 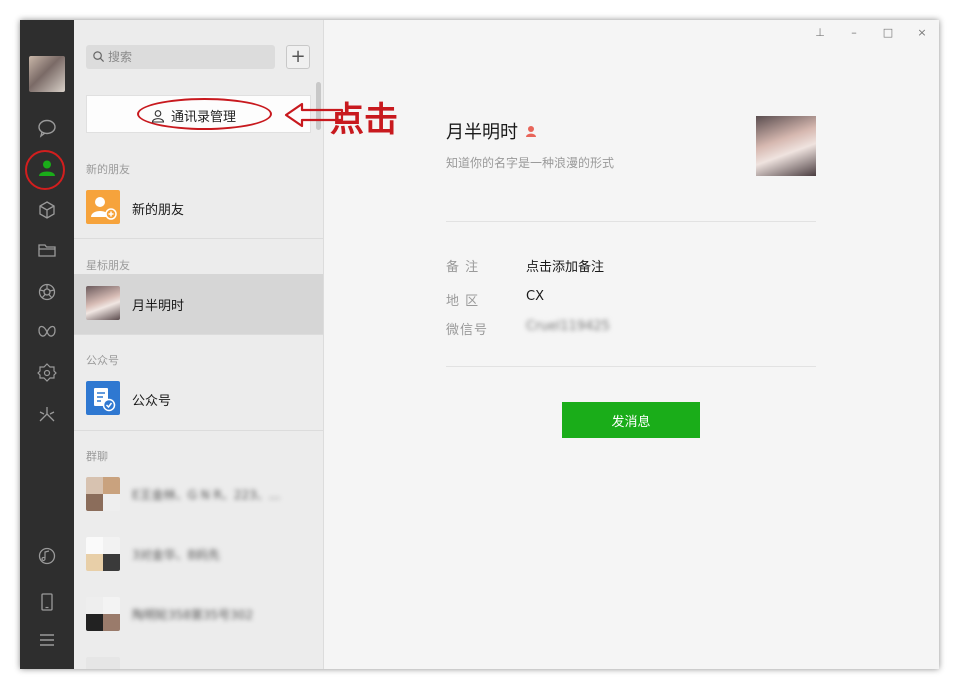 What do you see at coordinates (158, 116) in the screenshot?
I see `contact-manage-icon` at bounding box center [158, 116].